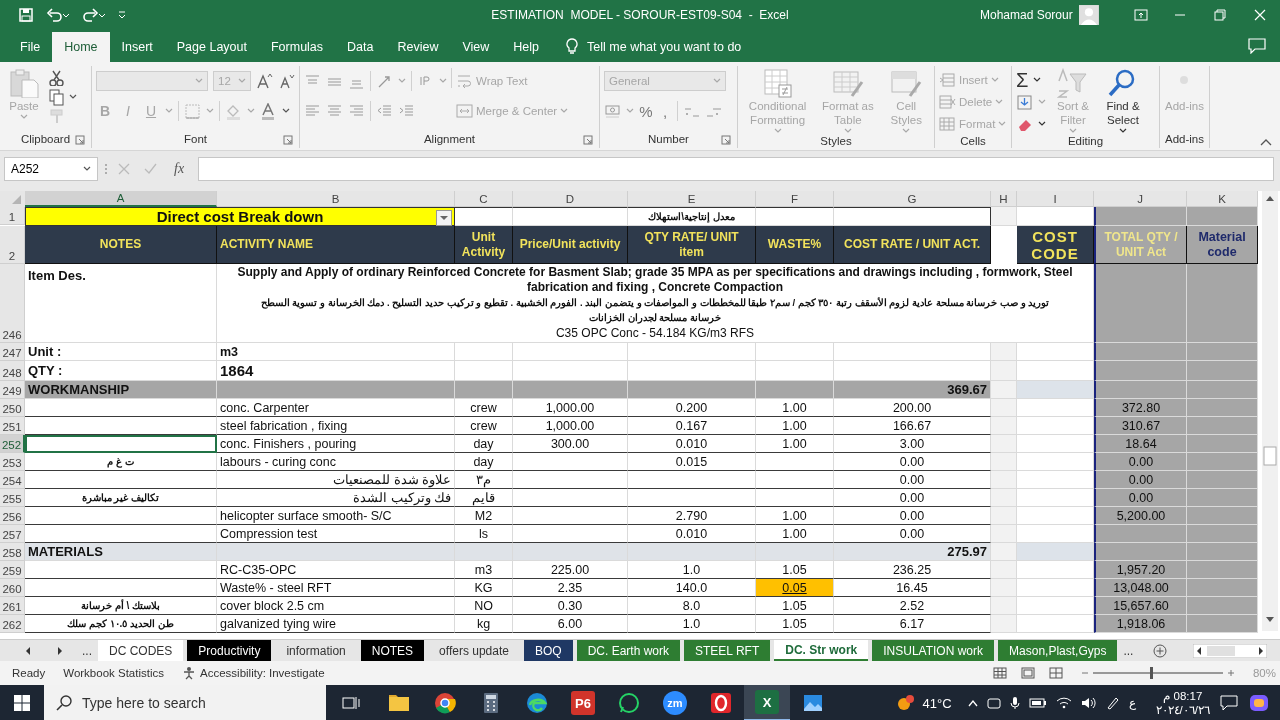  Describe the element at coordinates (81, 47) in the screenshot. I see `menu-tab: Home` at that location.